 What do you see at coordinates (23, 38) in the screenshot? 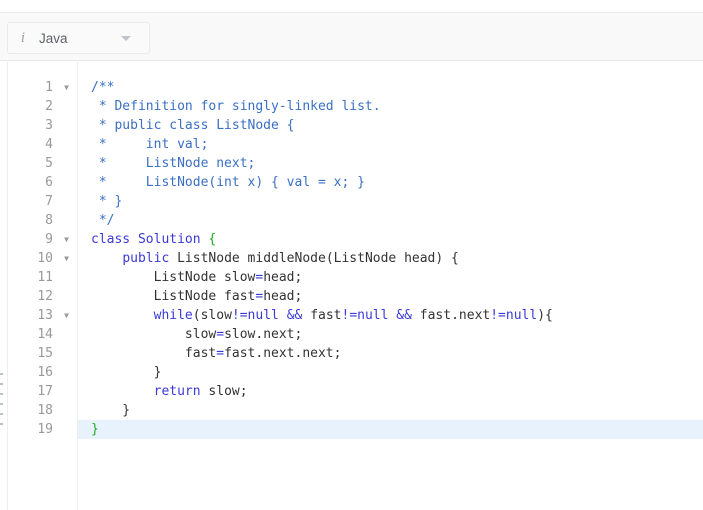
I see `info-italic-icon: i` at bounding box center [23, 38].